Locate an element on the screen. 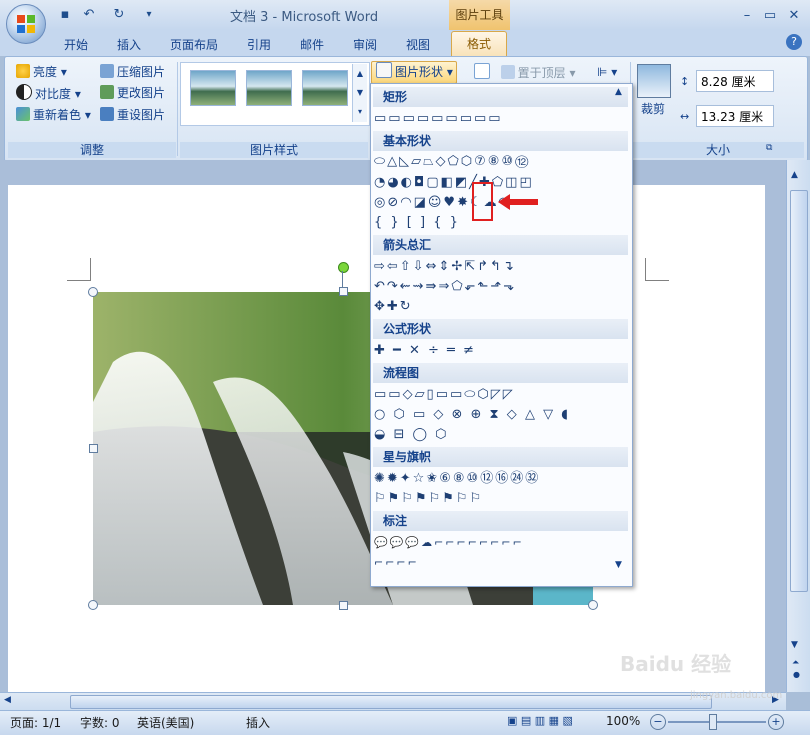 This screenshot has height=735, width=810. tab-view: 视图 is located at coordinates (418, 44).